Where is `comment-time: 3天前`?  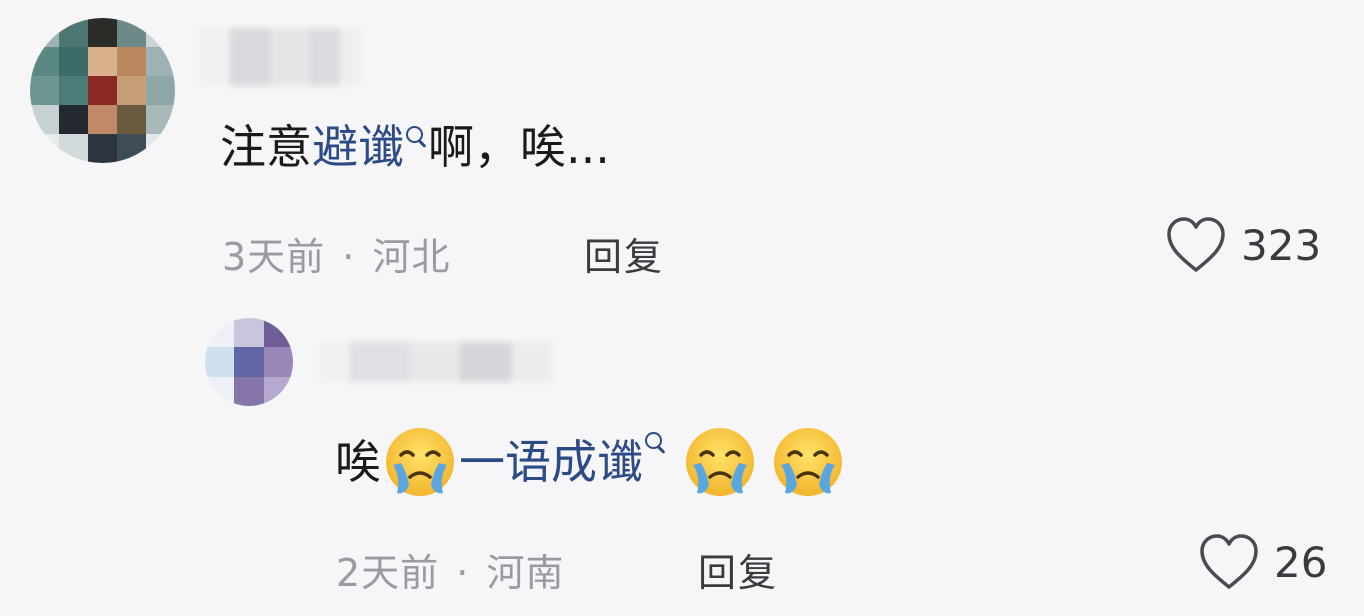
comment-time: 3天前 is located at coordinates (274, 257).